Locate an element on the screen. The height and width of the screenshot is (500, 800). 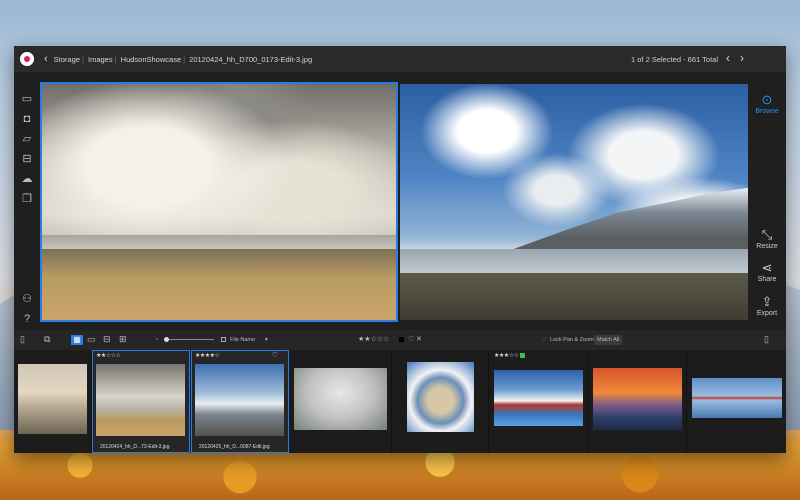
monitor-icon: ▭ is located at coordinates (27, 99).